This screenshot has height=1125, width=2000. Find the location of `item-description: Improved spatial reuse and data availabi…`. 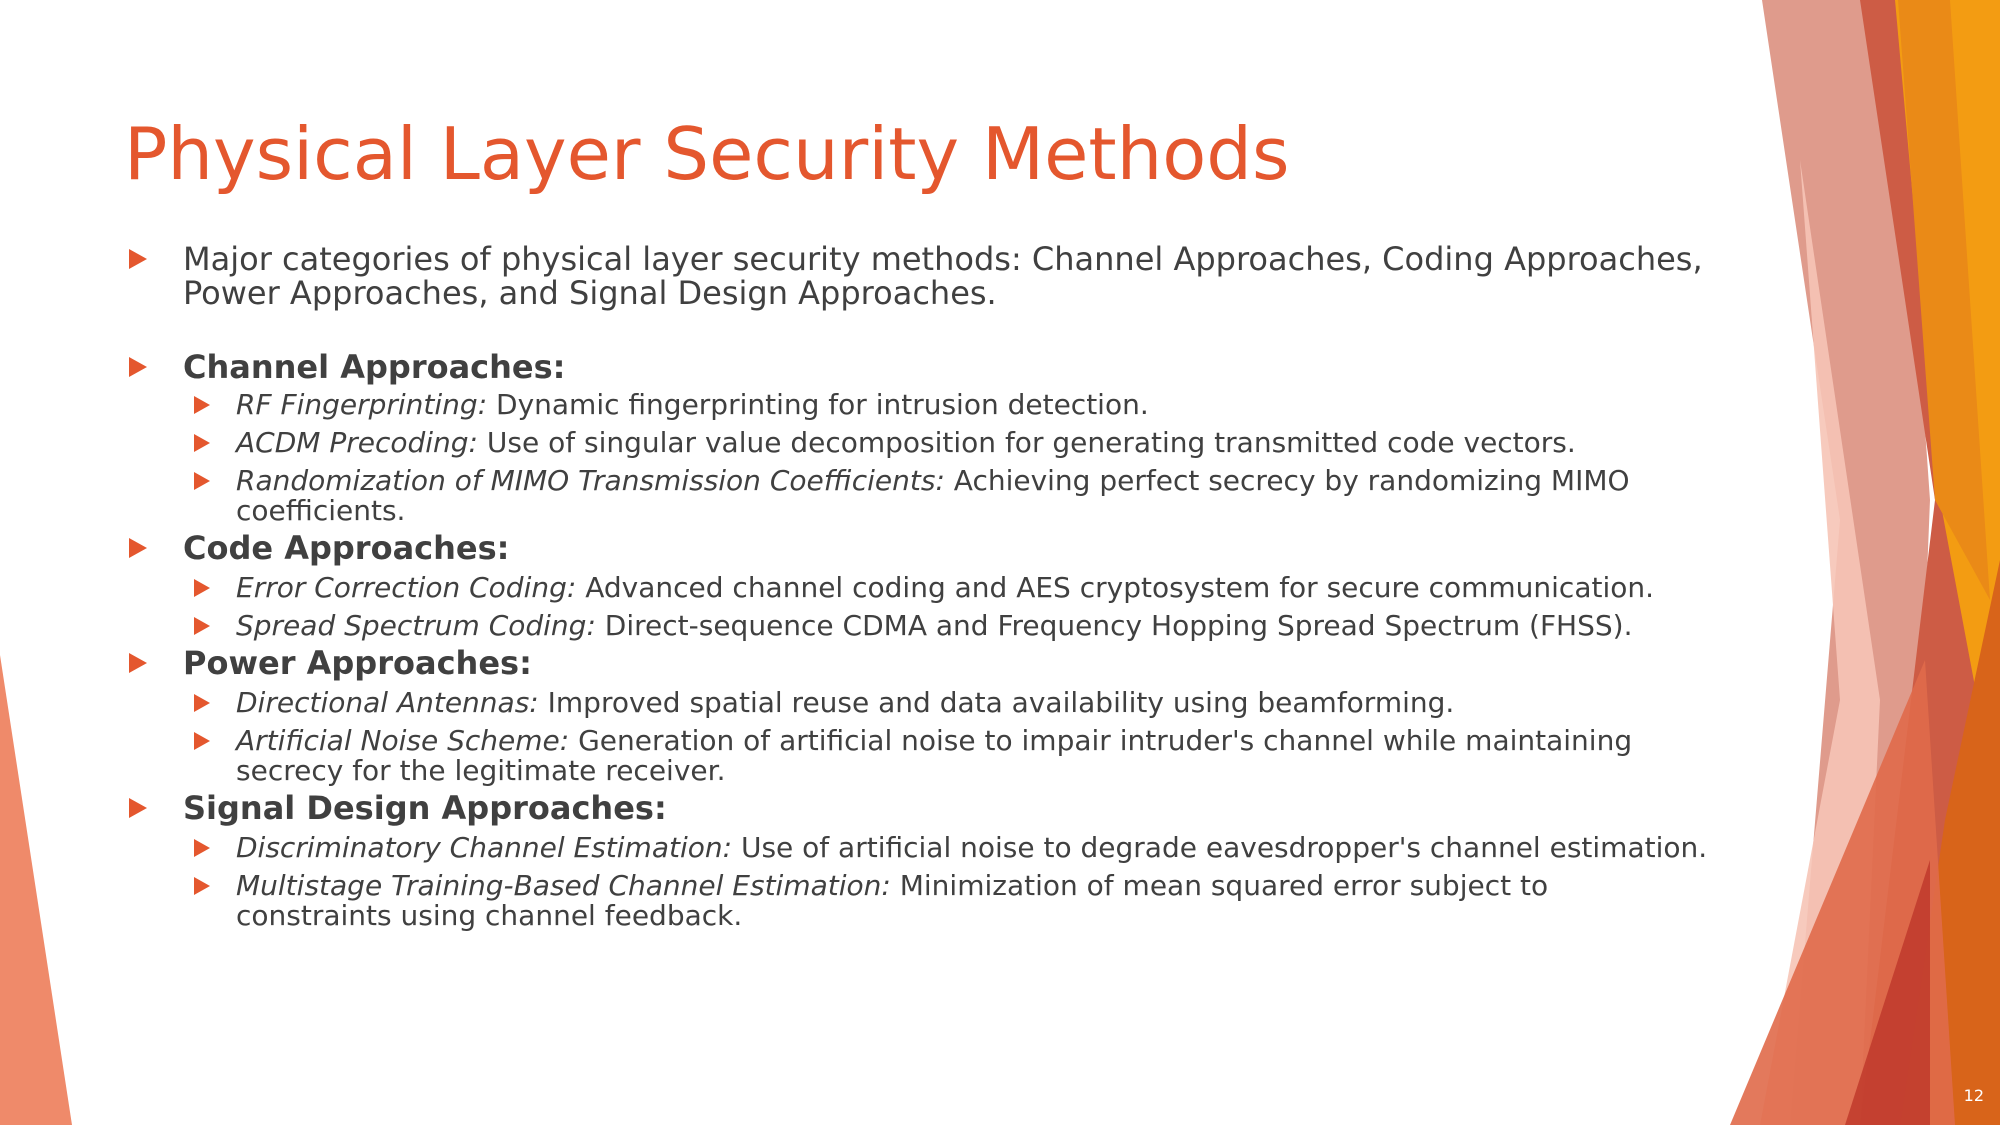

item-description: Improved spatial reuse and data availabi… is located at coordinates (996, 702).